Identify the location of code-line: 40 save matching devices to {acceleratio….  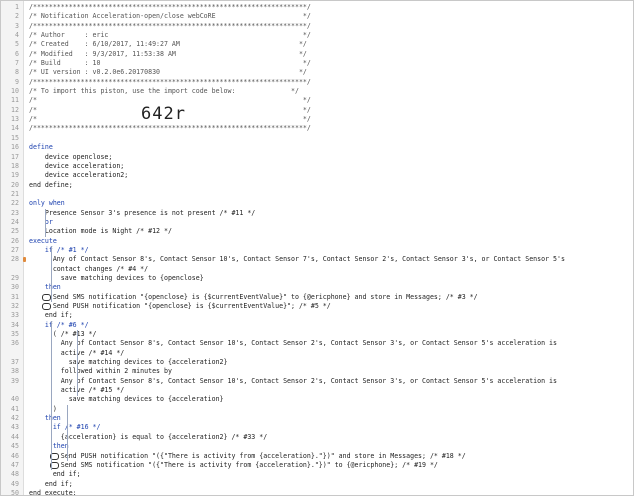
(317, 399).